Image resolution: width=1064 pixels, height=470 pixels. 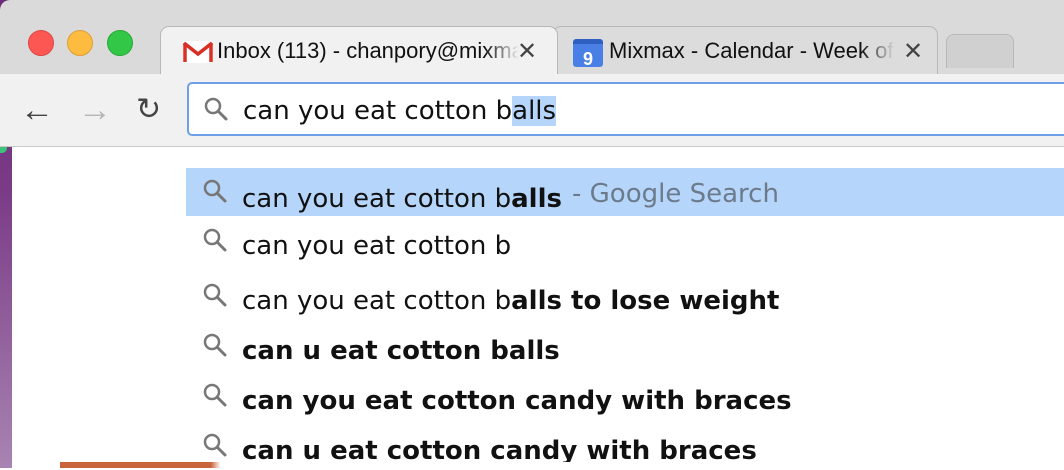 I want to click on new-tab-button, so click(x=980, y=51).